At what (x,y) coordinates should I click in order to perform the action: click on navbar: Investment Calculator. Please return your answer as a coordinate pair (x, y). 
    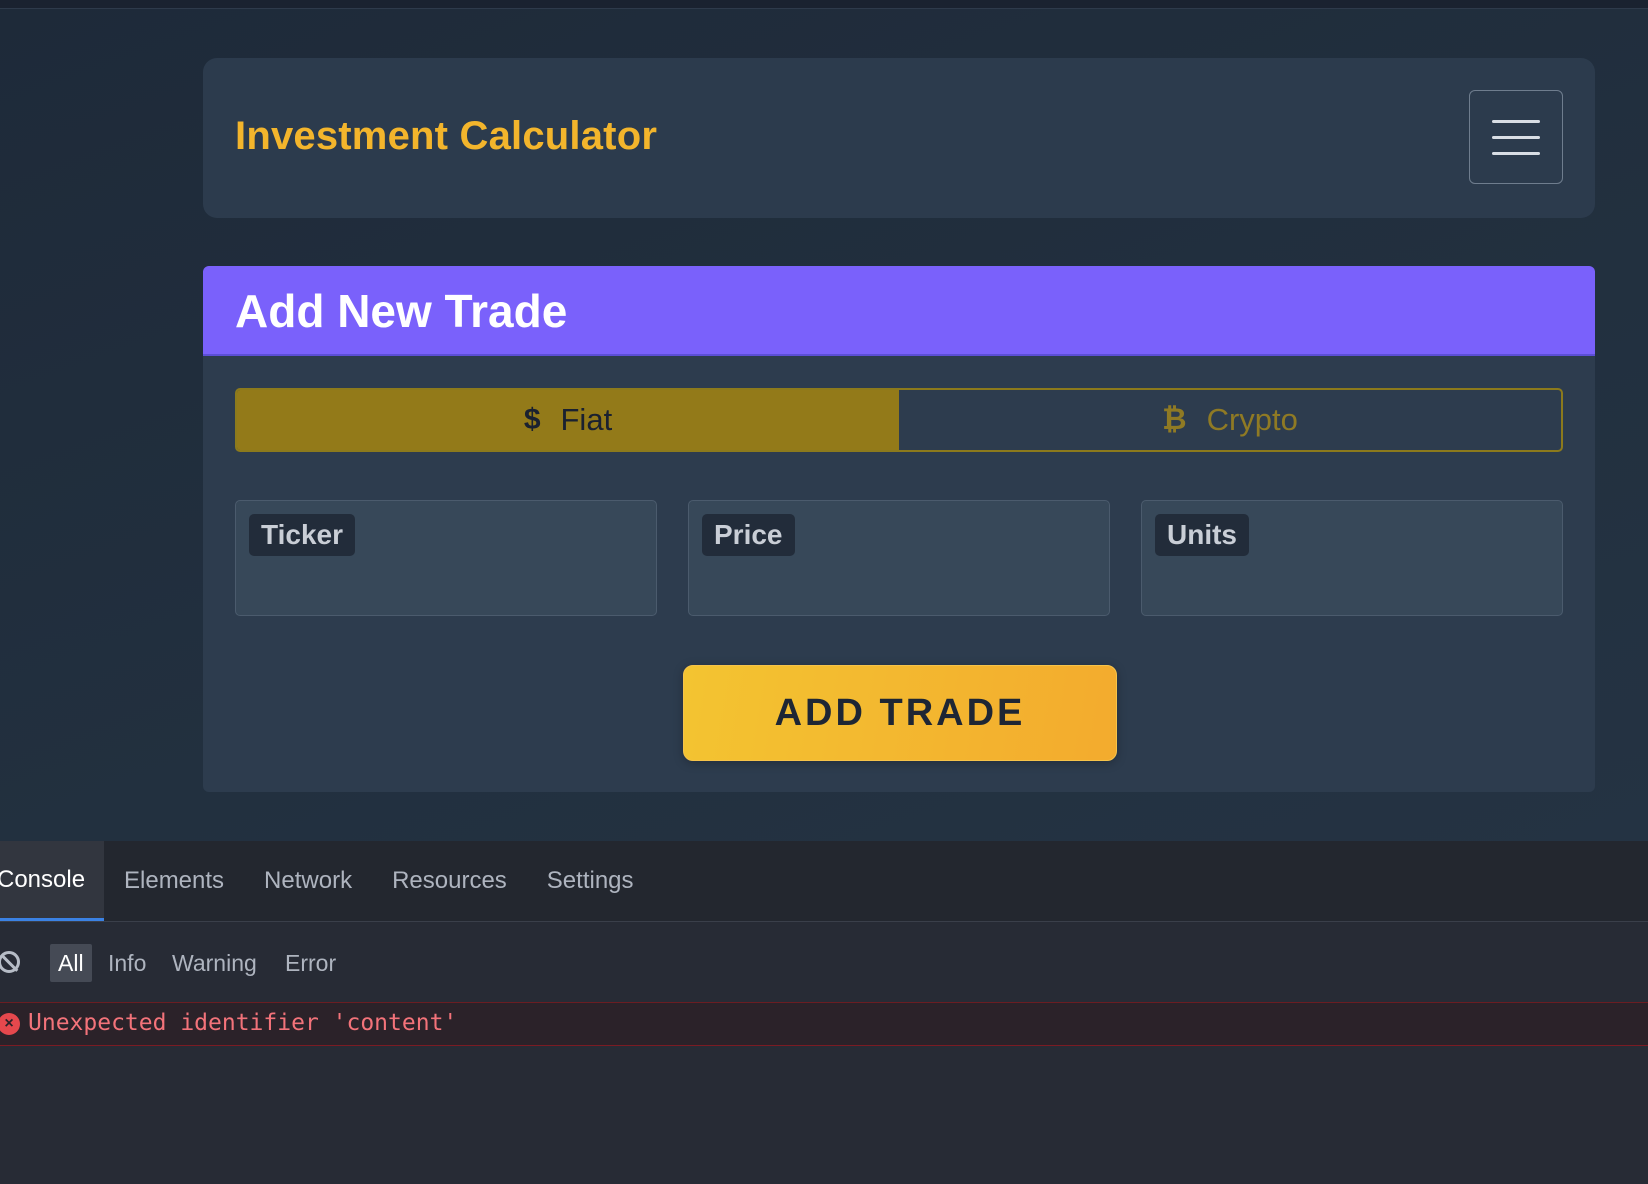
    Looking at the image, I should click on (899, 138).